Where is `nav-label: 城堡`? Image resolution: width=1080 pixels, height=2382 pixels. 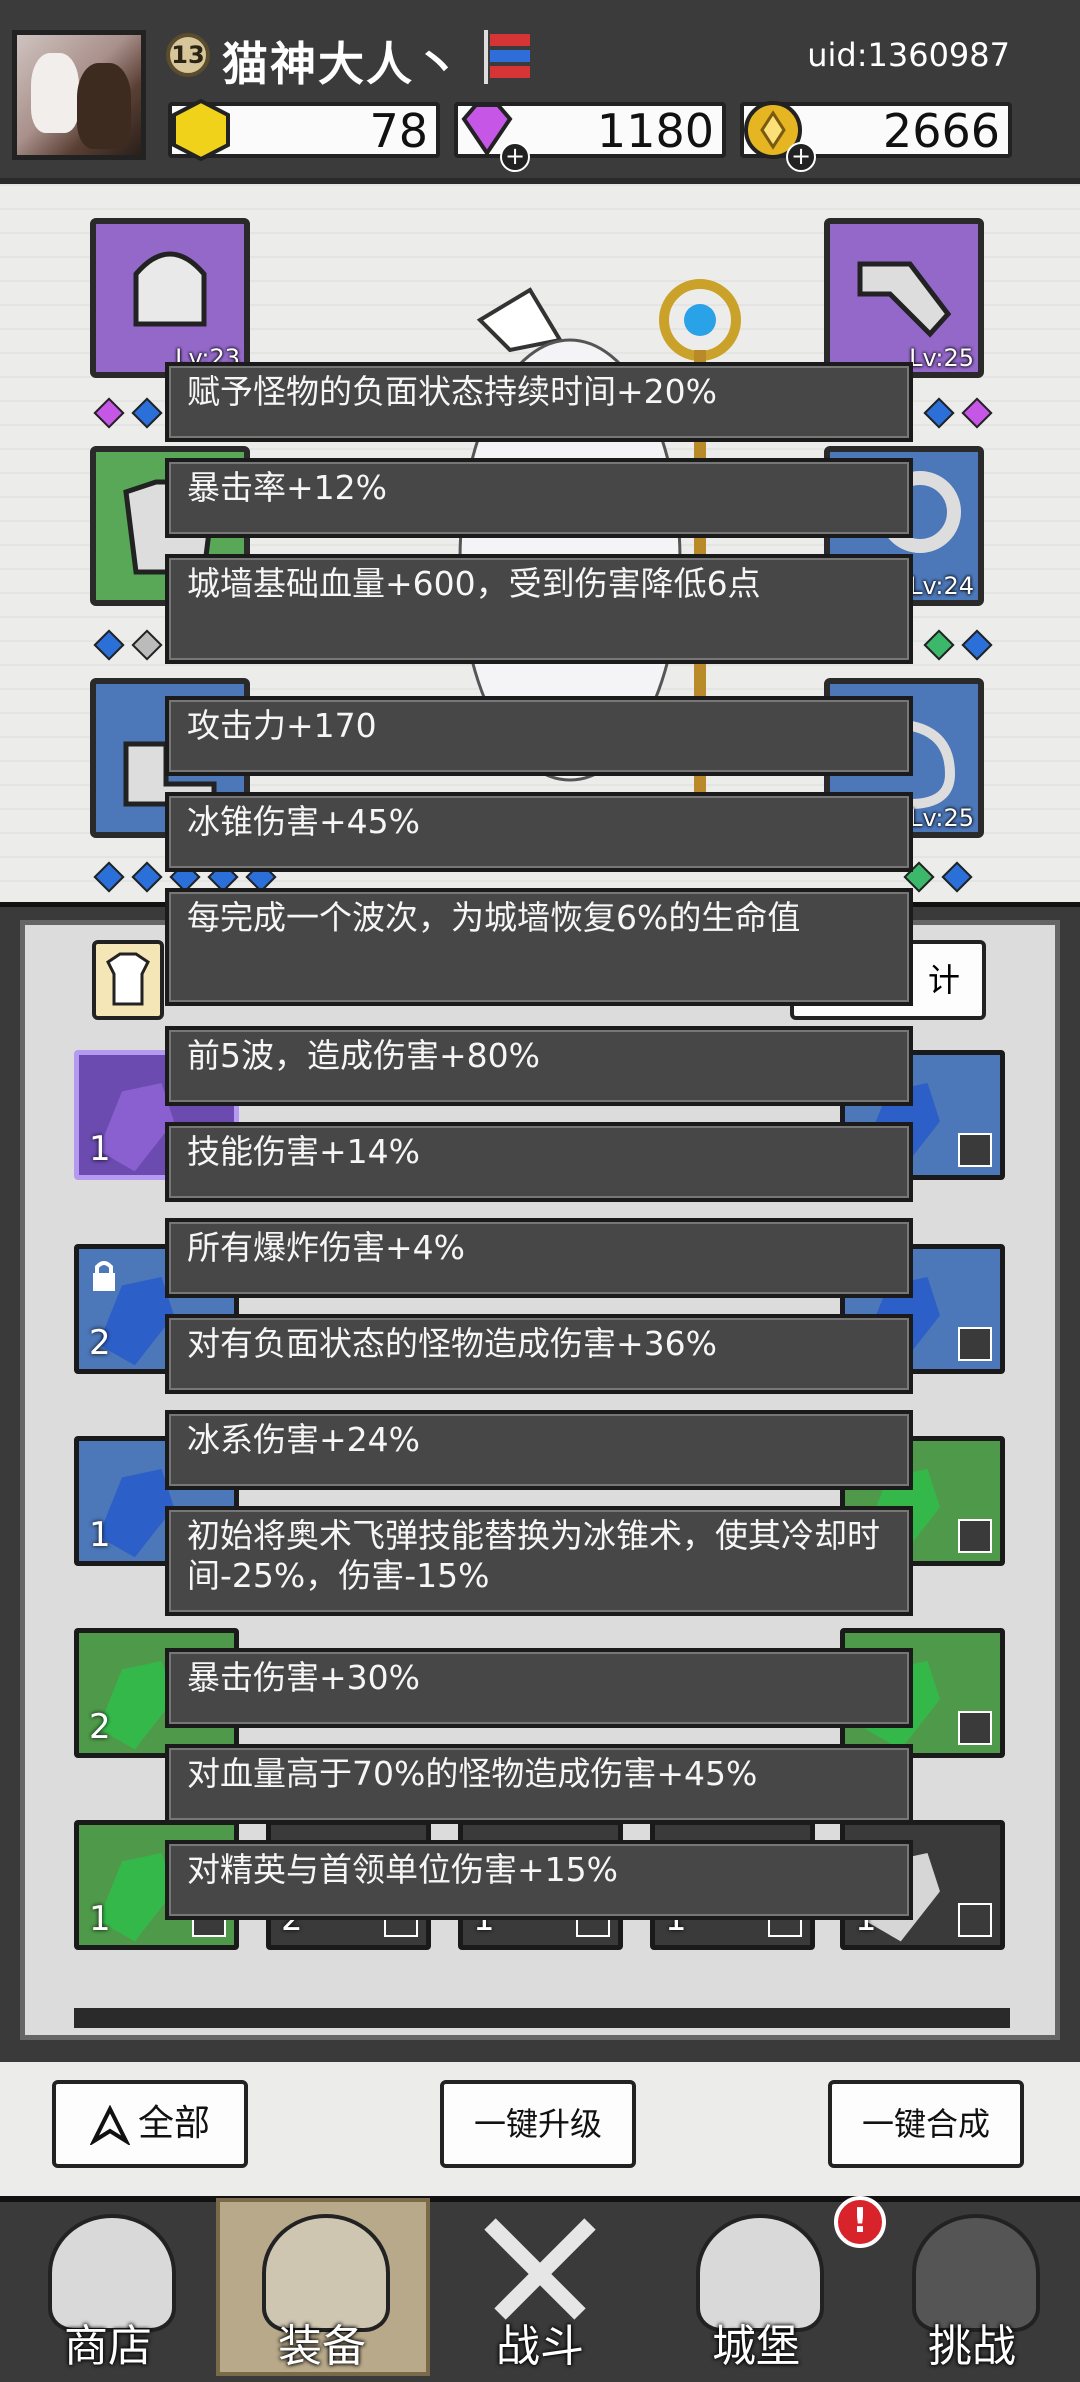
nav-label: 城堡 is located at coordinates (756, 2346).